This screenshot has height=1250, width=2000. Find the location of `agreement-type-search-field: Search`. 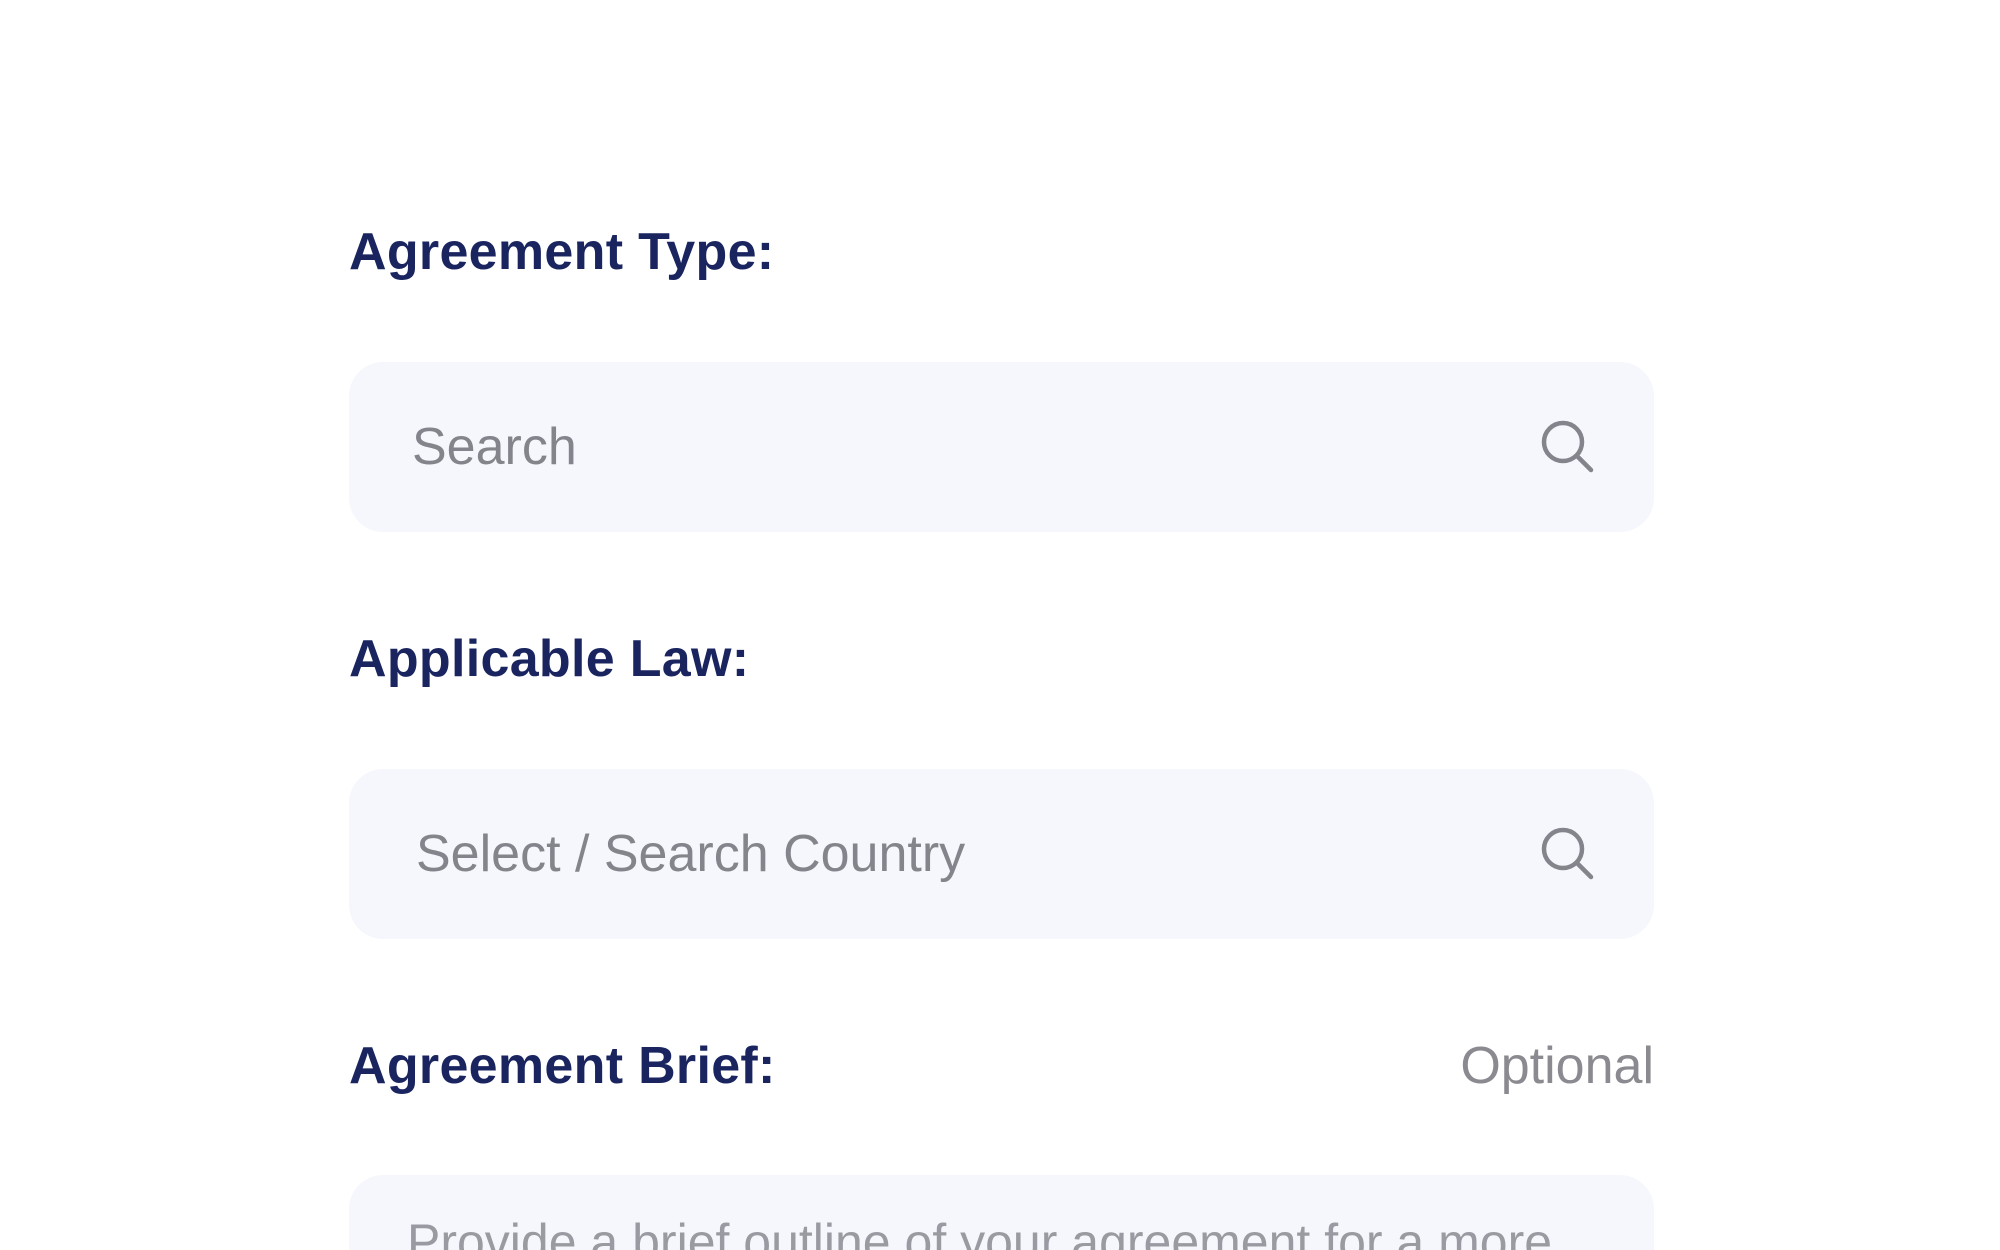

agreement-type-search-field: Search is located at coordinates (1001, 447).